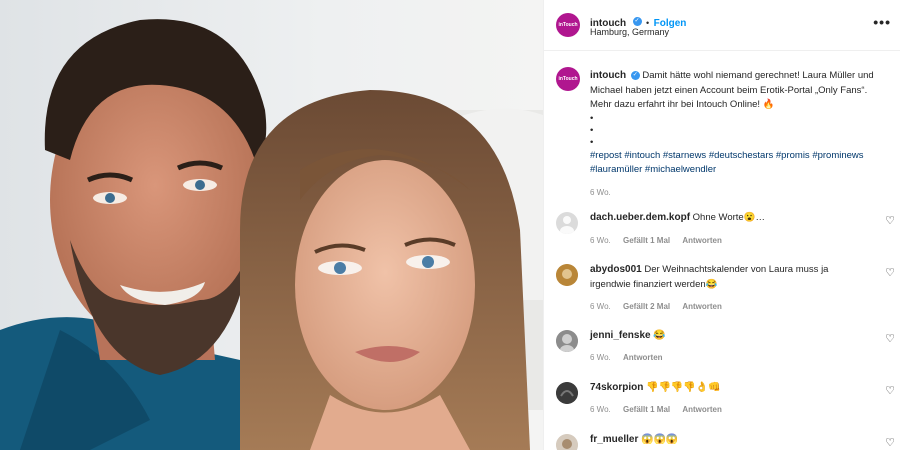  What do you see at coordinates (616, 269) in the screenshot?
I see `comment-username: abydos001` at bounding box center [616, 269].